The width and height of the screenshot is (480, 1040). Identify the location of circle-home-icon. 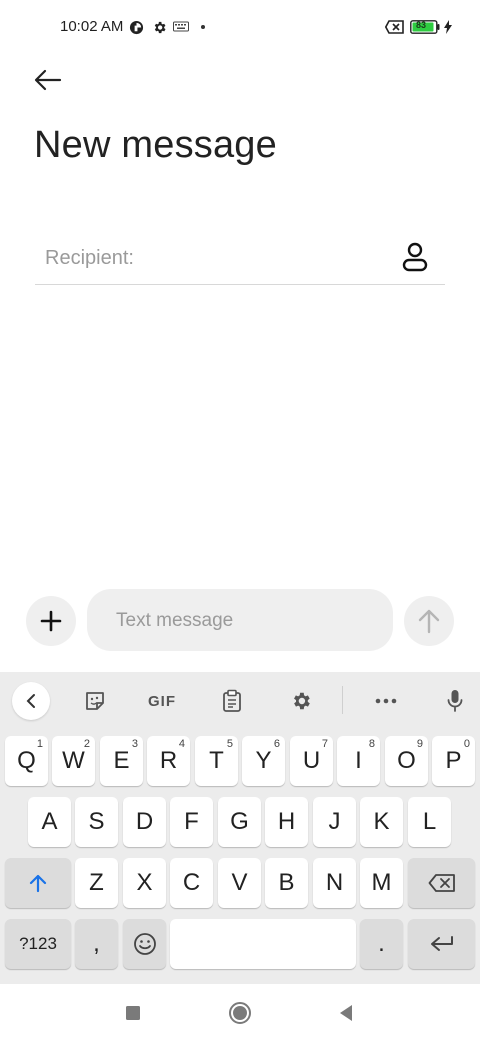
(240, 1013).